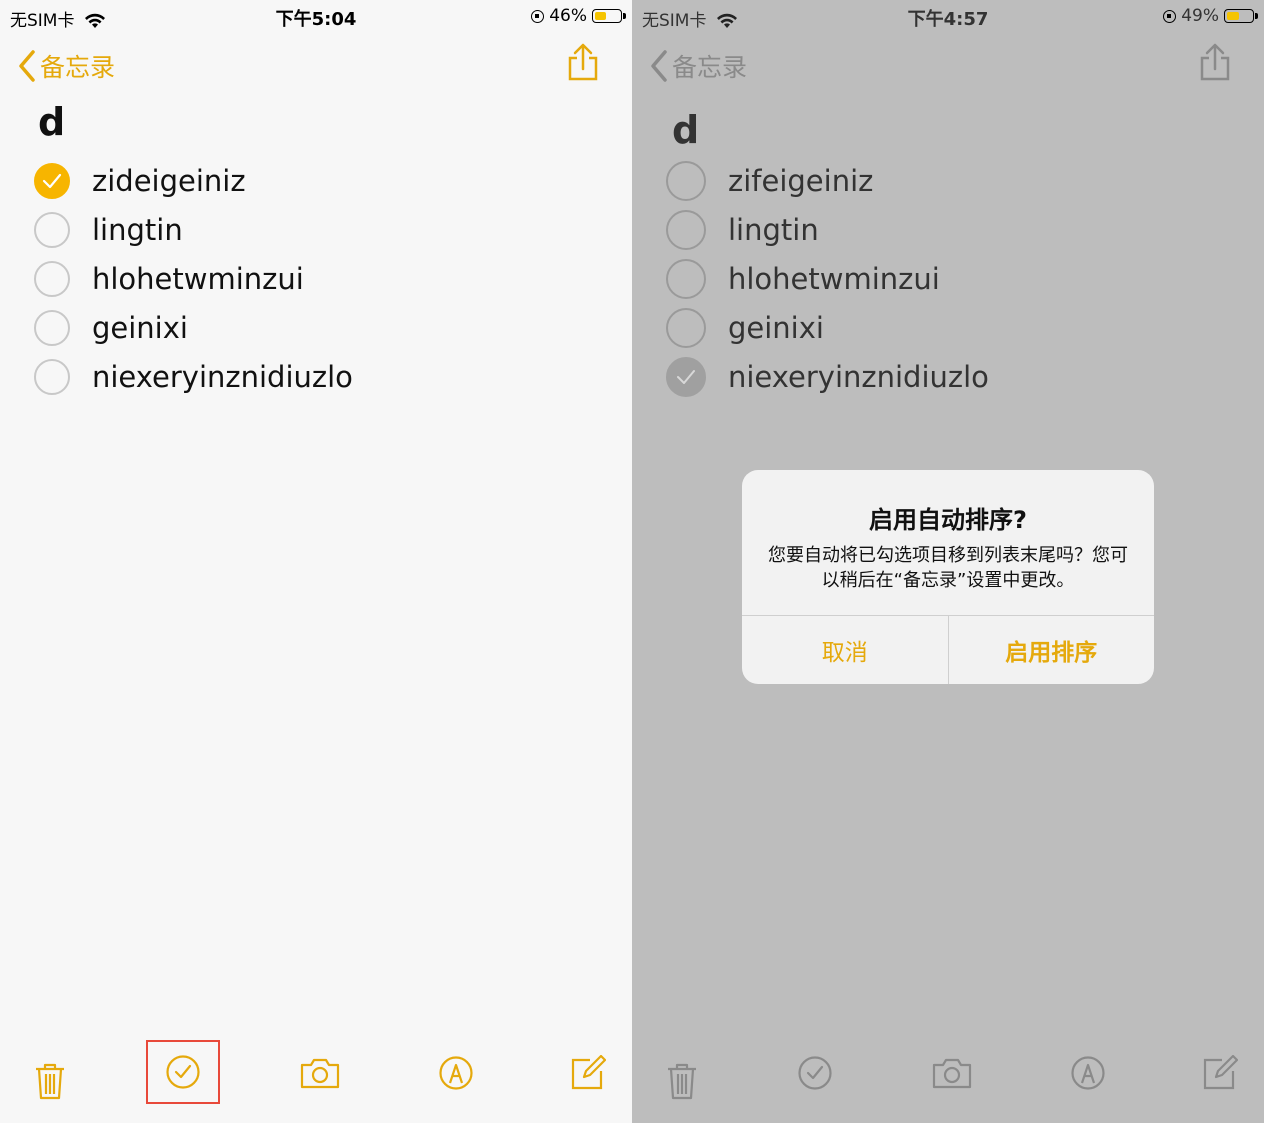 This screenshot has height=1123, width=1264. I want to click on list-item: zifeigeiniz, so click(827, 180).